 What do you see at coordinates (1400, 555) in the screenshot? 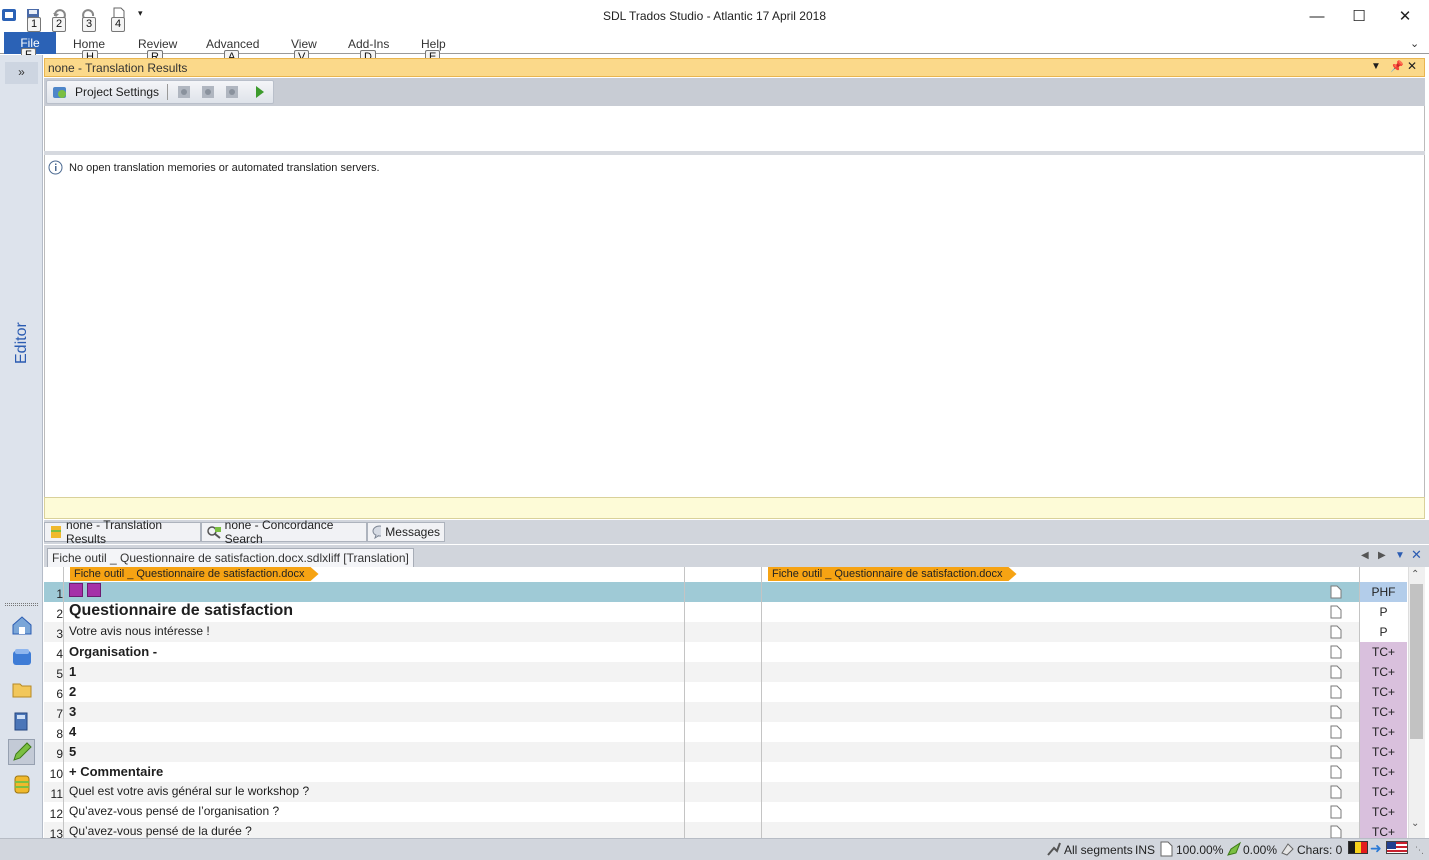
I see `document-list-dropdown-icon: ▼` at bounding box center [1400, 555].